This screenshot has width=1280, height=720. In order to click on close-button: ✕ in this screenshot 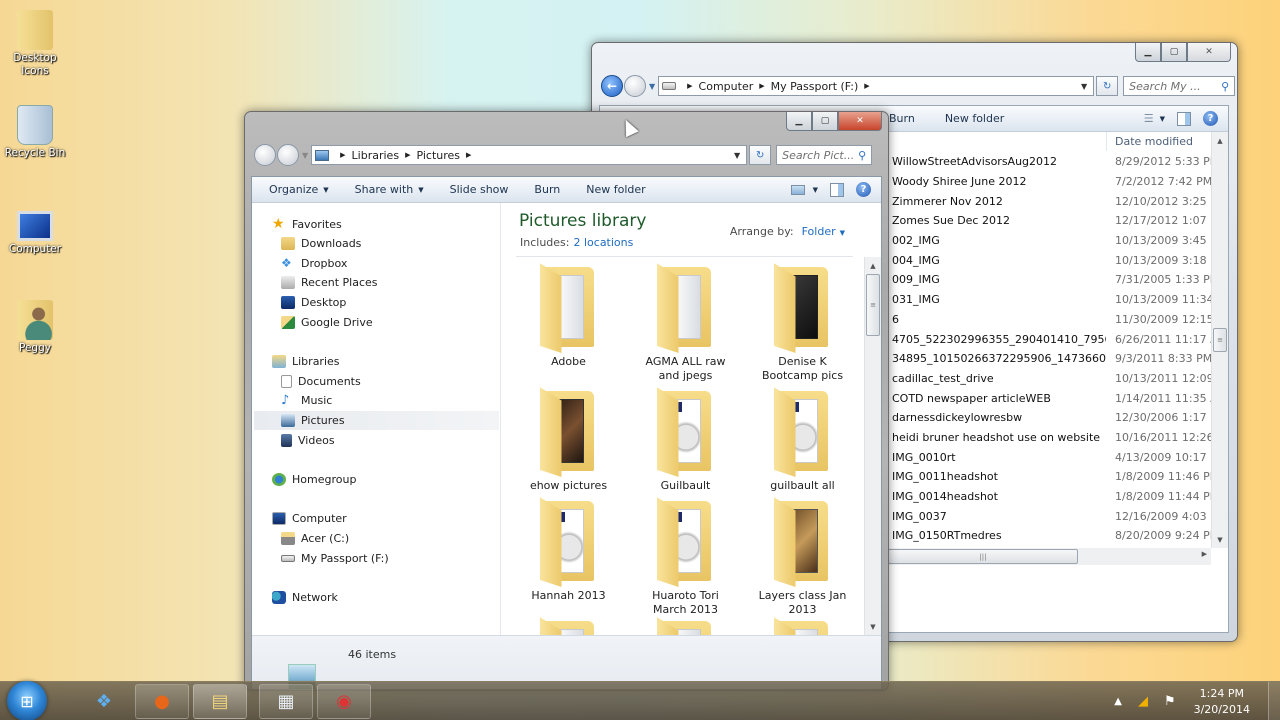, I will do `click(860, 121)`.